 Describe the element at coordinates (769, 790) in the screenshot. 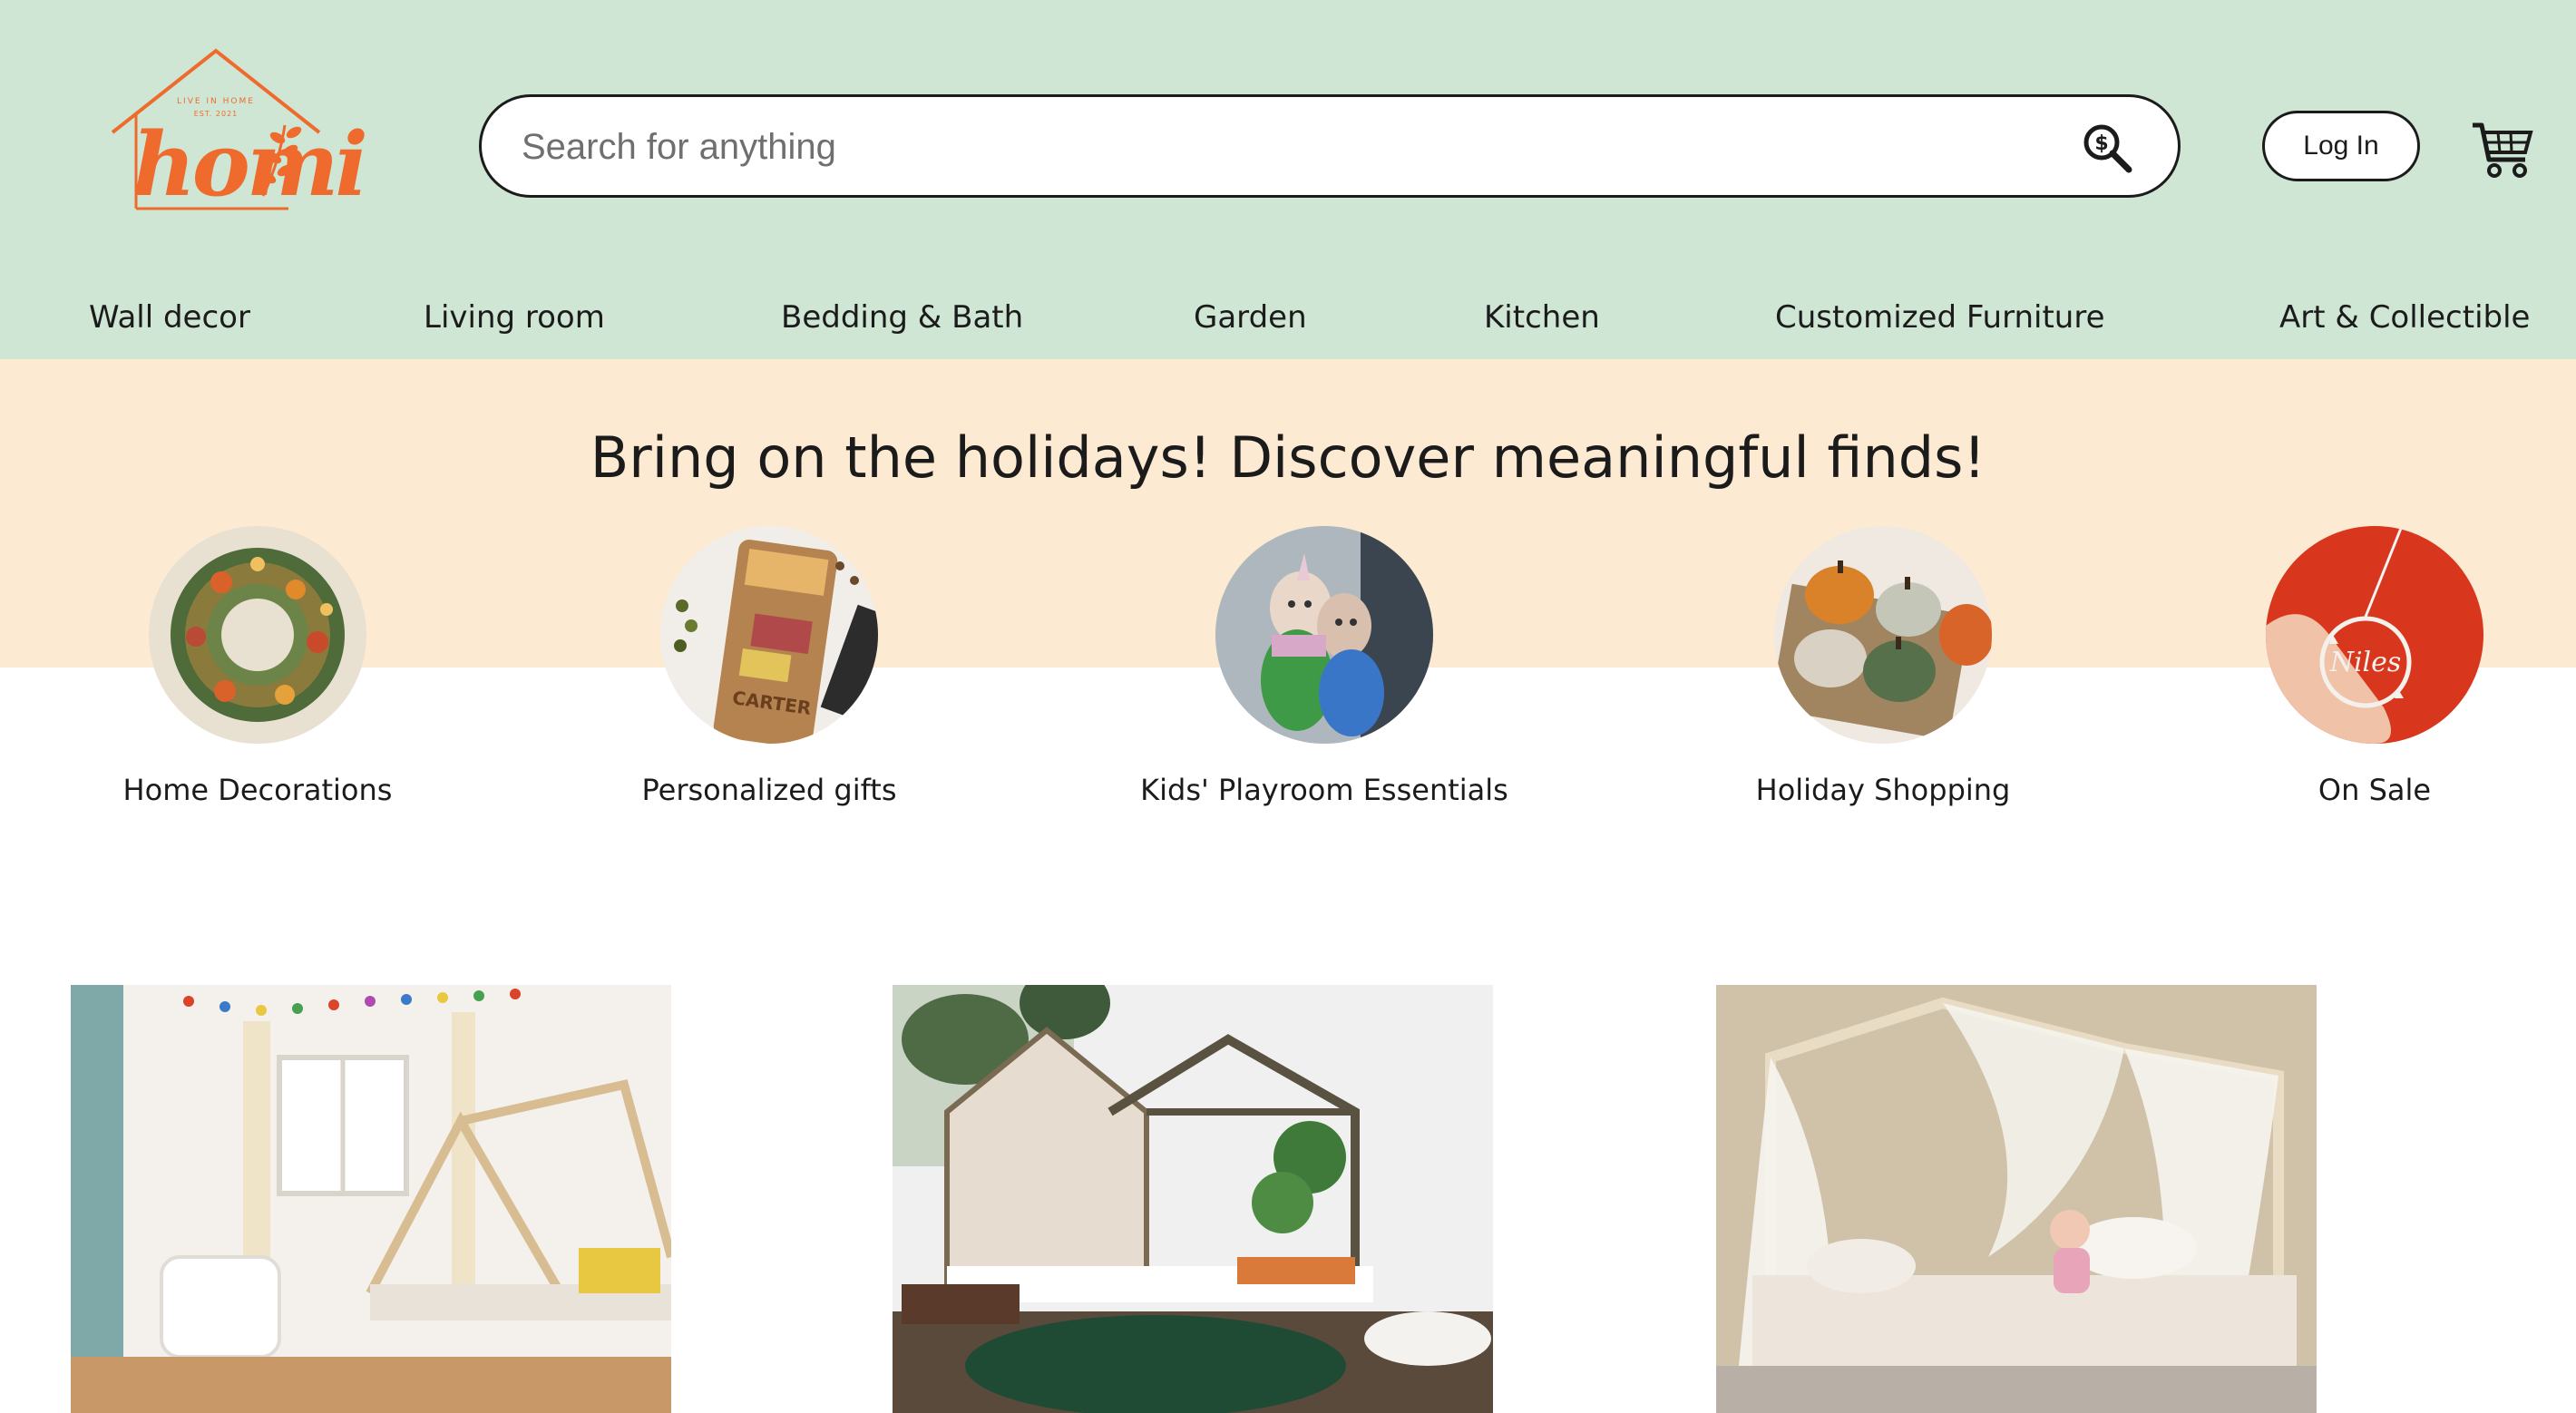

I see `category-label: Personalized gifts` at that location.